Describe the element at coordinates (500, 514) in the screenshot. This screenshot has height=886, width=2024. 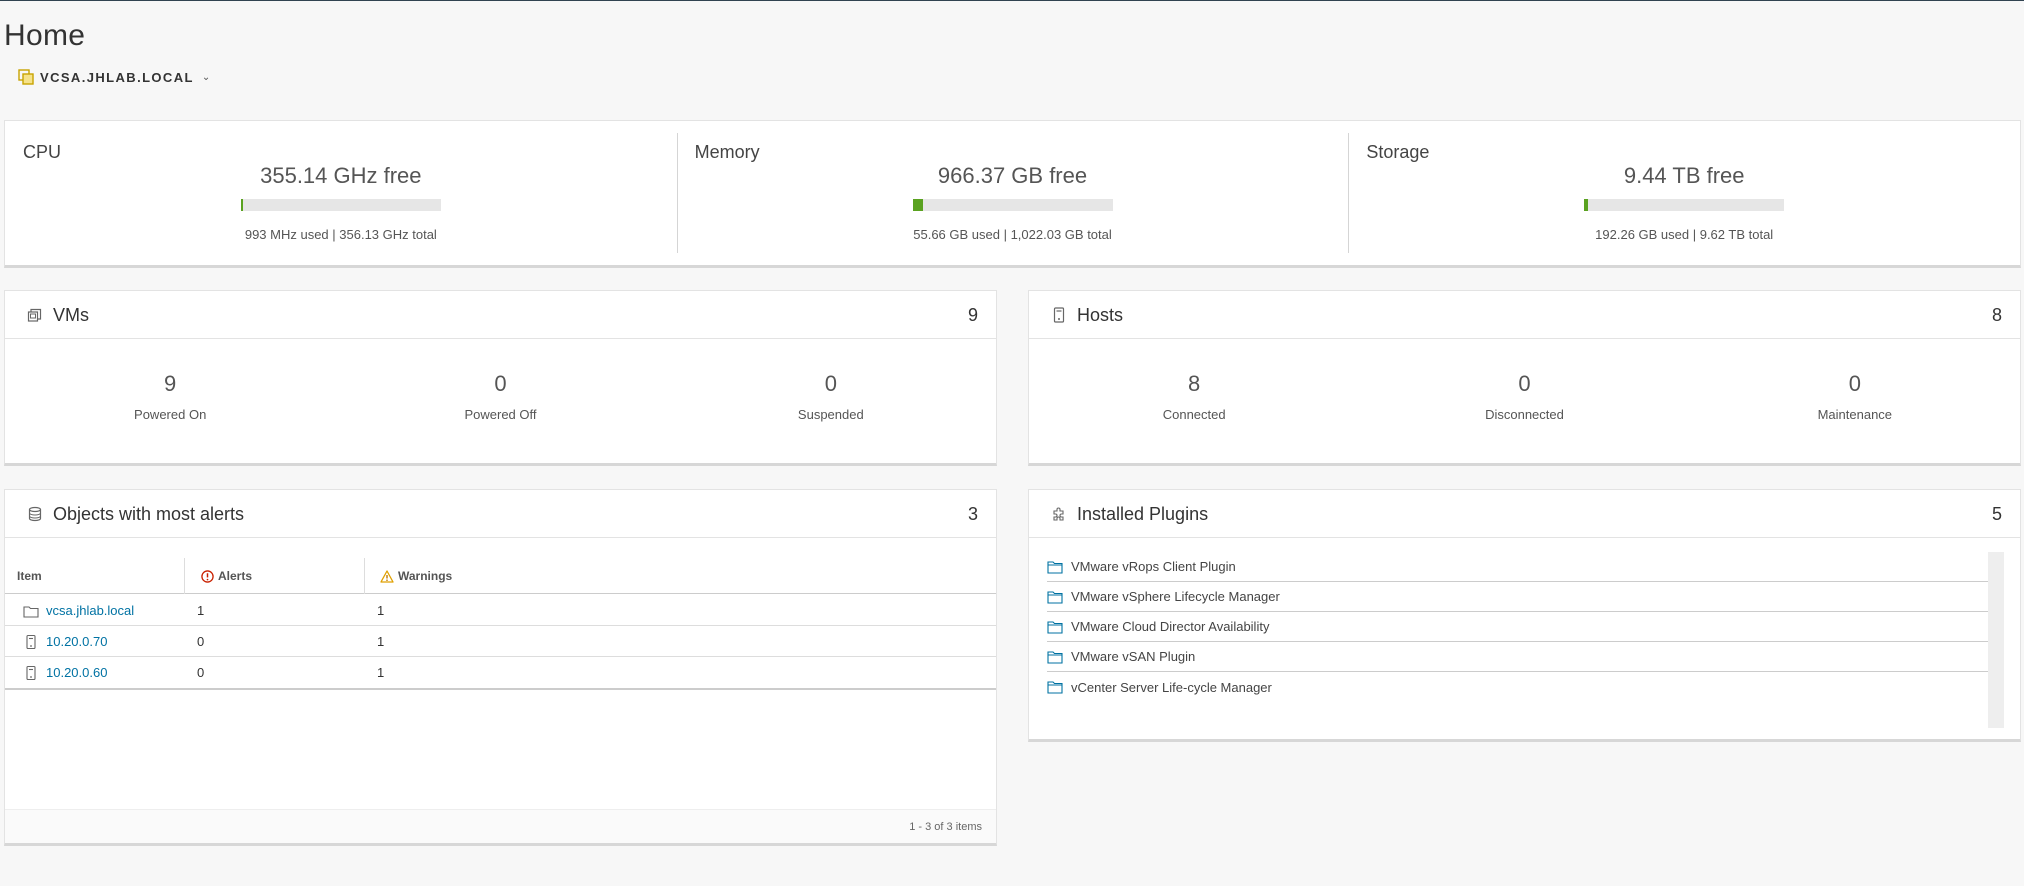
I see `card-header: Objects with most alerts 3` at that location.